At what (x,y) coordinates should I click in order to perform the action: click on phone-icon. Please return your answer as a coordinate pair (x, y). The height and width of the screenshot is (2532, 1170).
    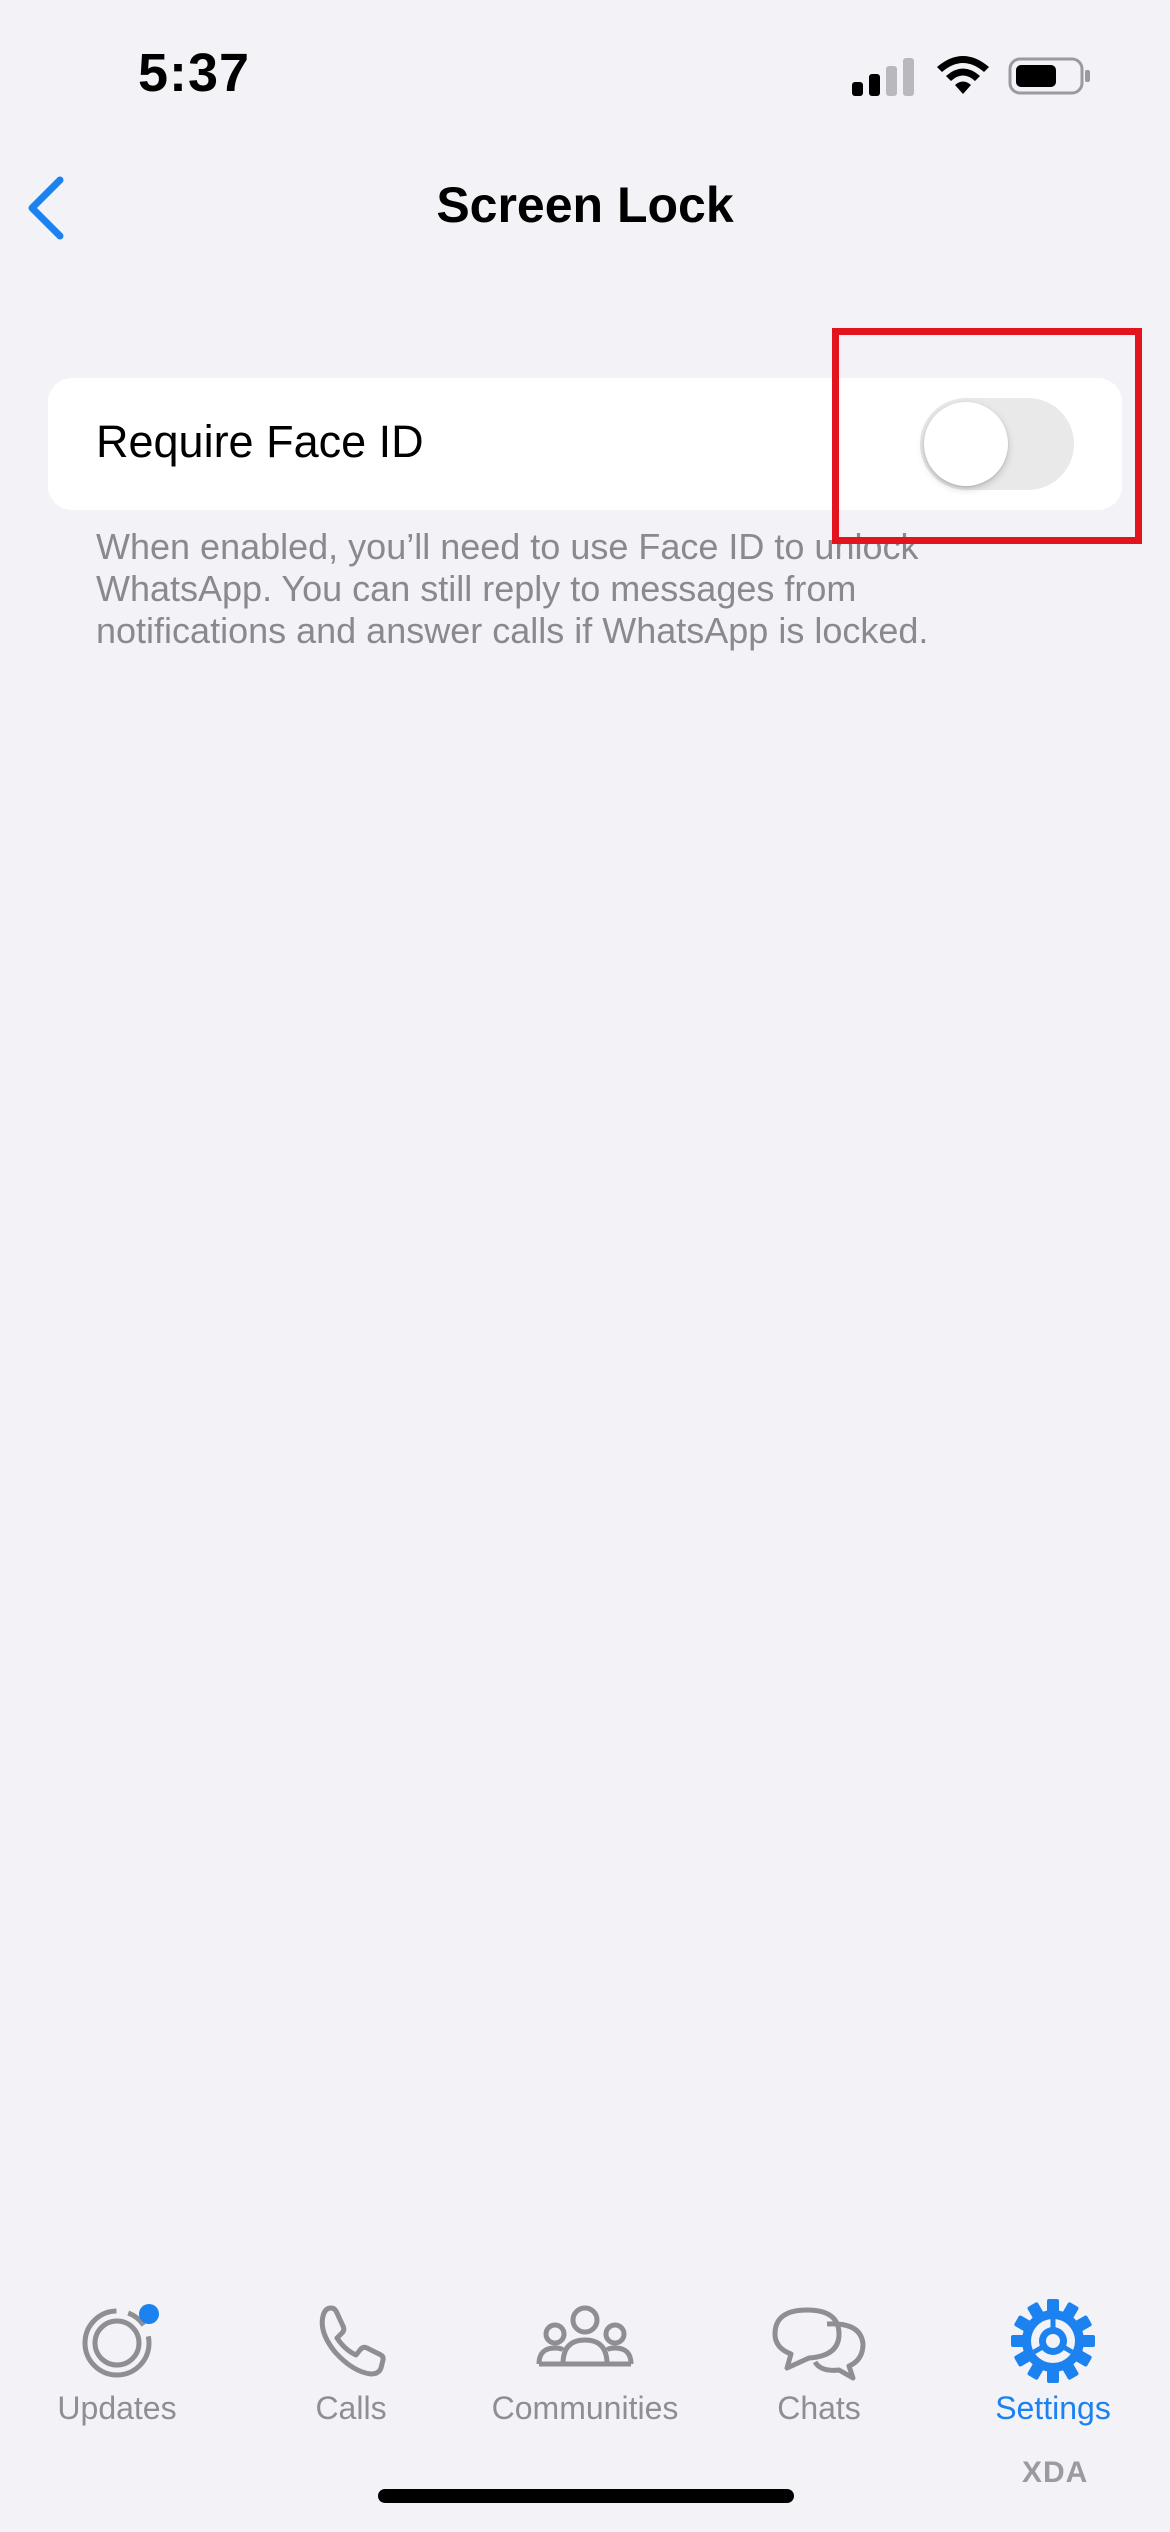
    Looking at the image, I should click on (351, 2341).